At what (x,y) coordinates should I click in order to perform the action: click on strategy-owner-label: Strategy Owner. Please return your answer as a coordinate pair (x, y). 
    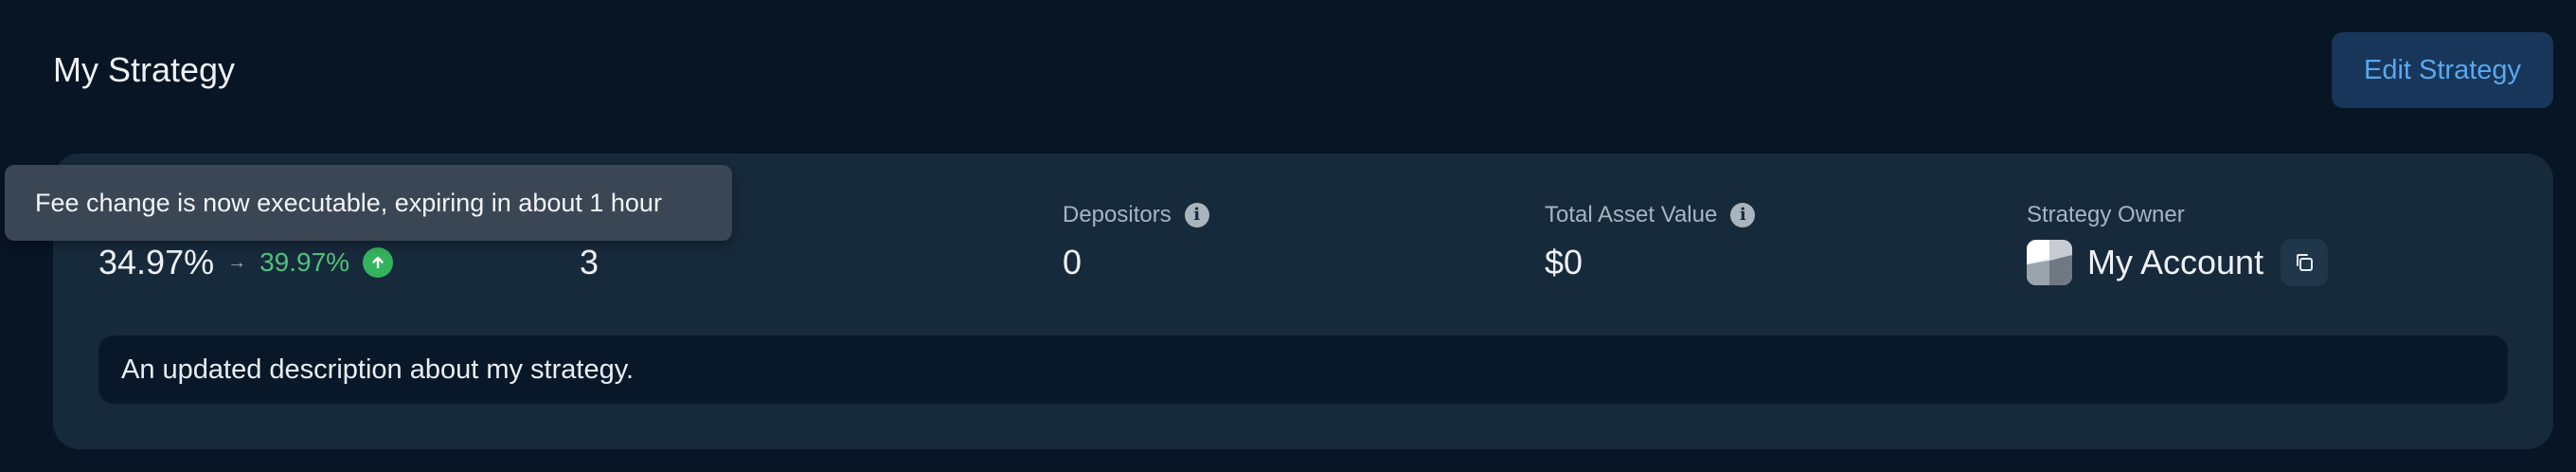
    Looking at the image, I should click on (2106, 214).